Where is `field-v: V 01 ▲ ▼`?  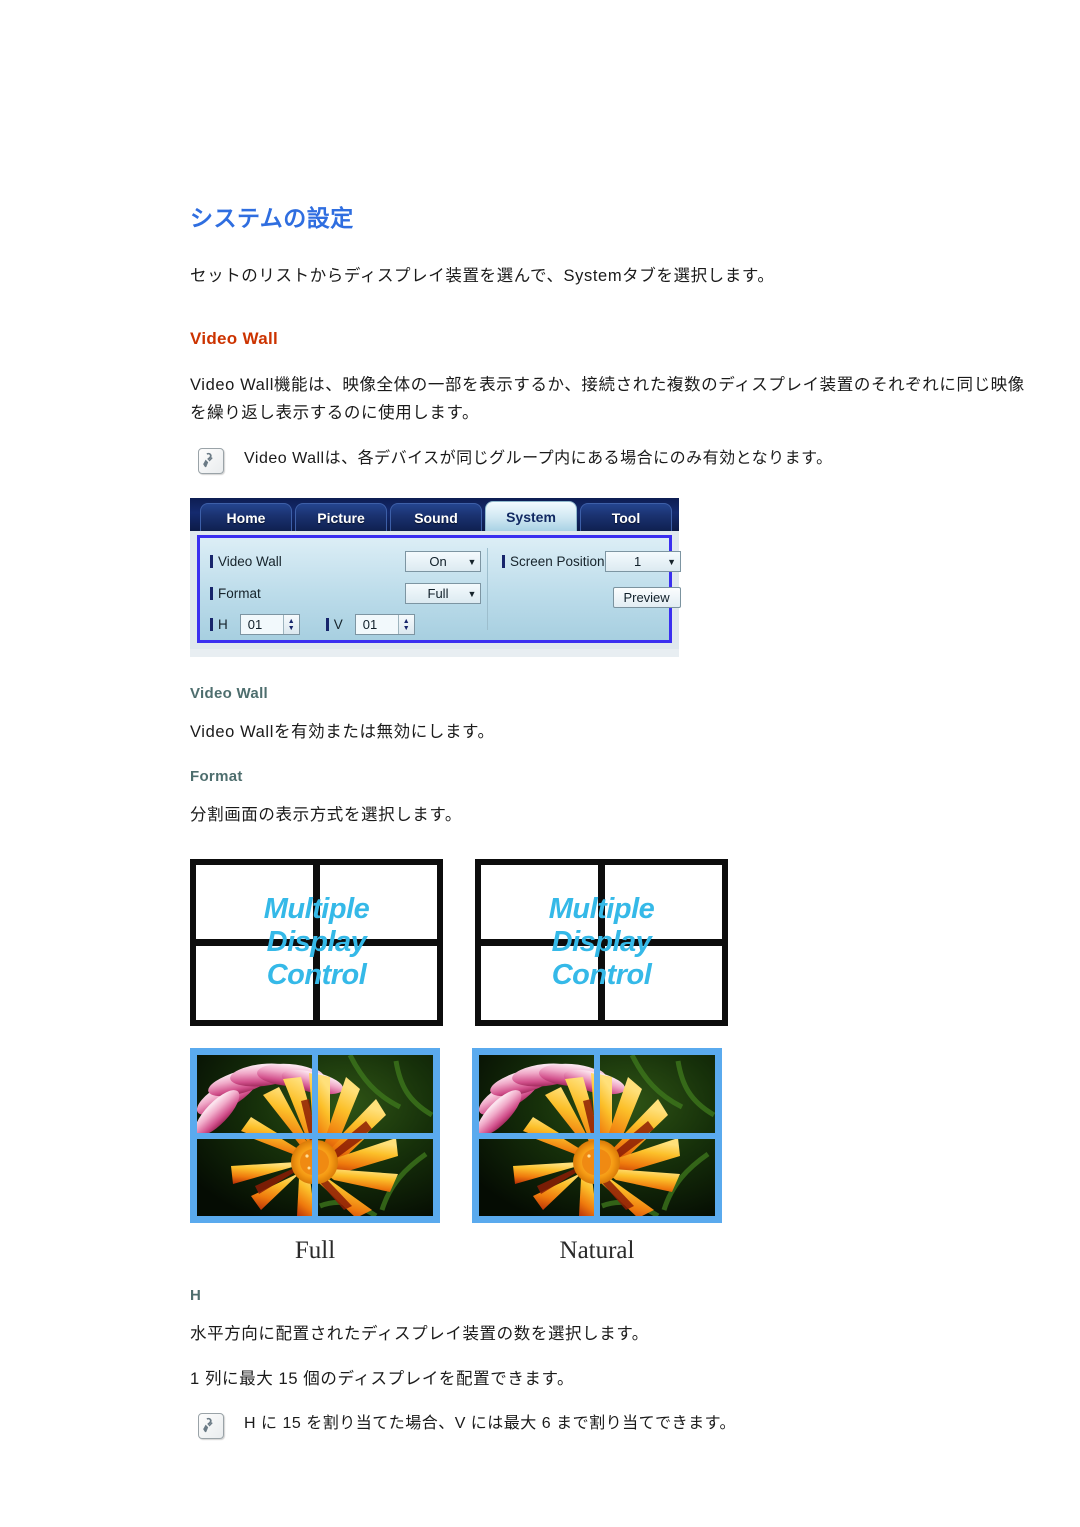
field-v: V 01 ▲ ▼ is located at coordinates (370, 625).